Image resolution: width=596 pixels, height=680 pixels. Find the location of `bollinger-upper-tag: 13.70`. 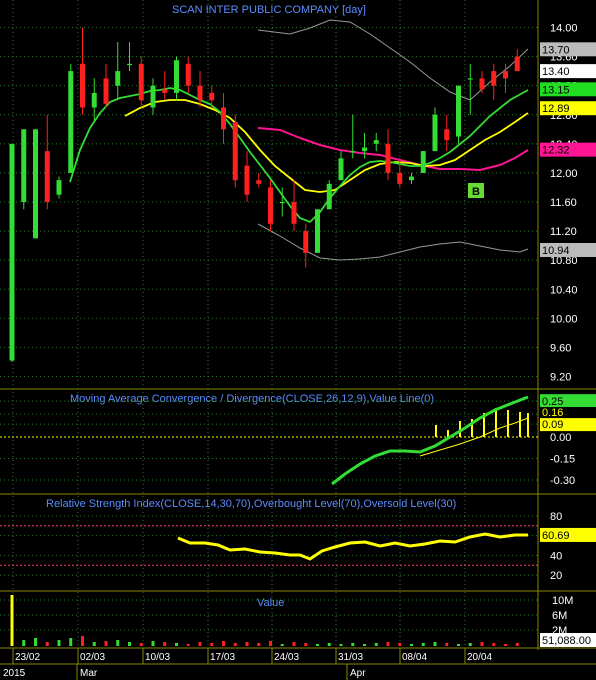

bollinger-upper-tag: 13.70 is located at coordinates (556, 50).